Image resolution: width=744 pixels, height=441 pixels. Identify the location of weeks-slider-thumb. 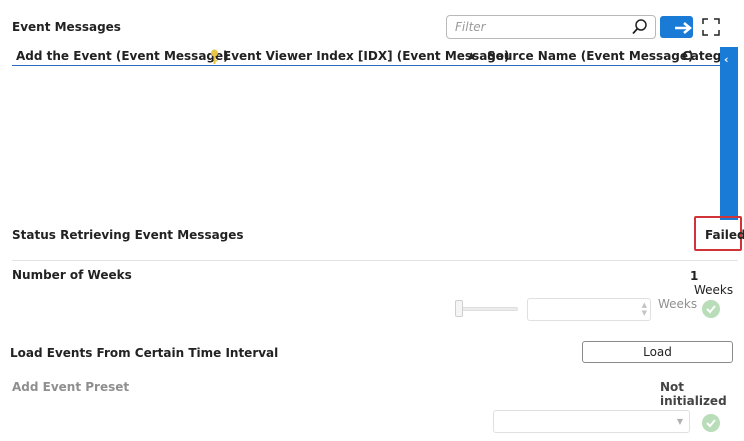
(459, 308).